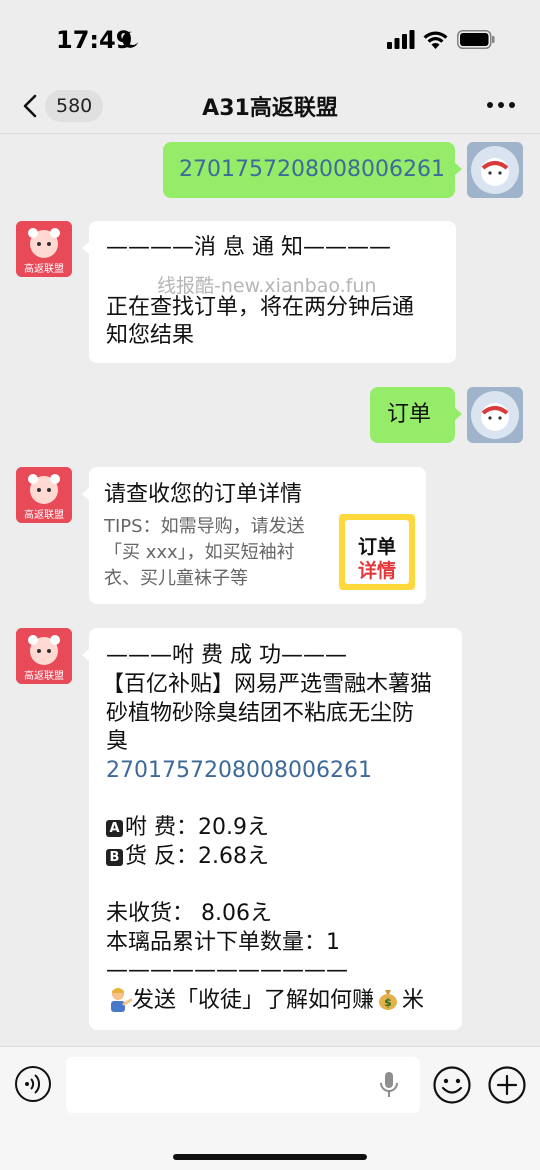  I want to click on add-attachment-icon, so click(507, 1085).